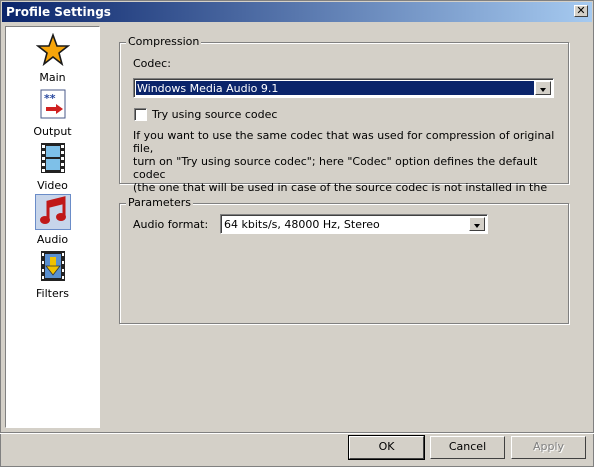 The image size is (594, 467). What do you see at coordinates (52, 49) in the screenshot?
I see `star-icon` at bounding box center [52, 49].